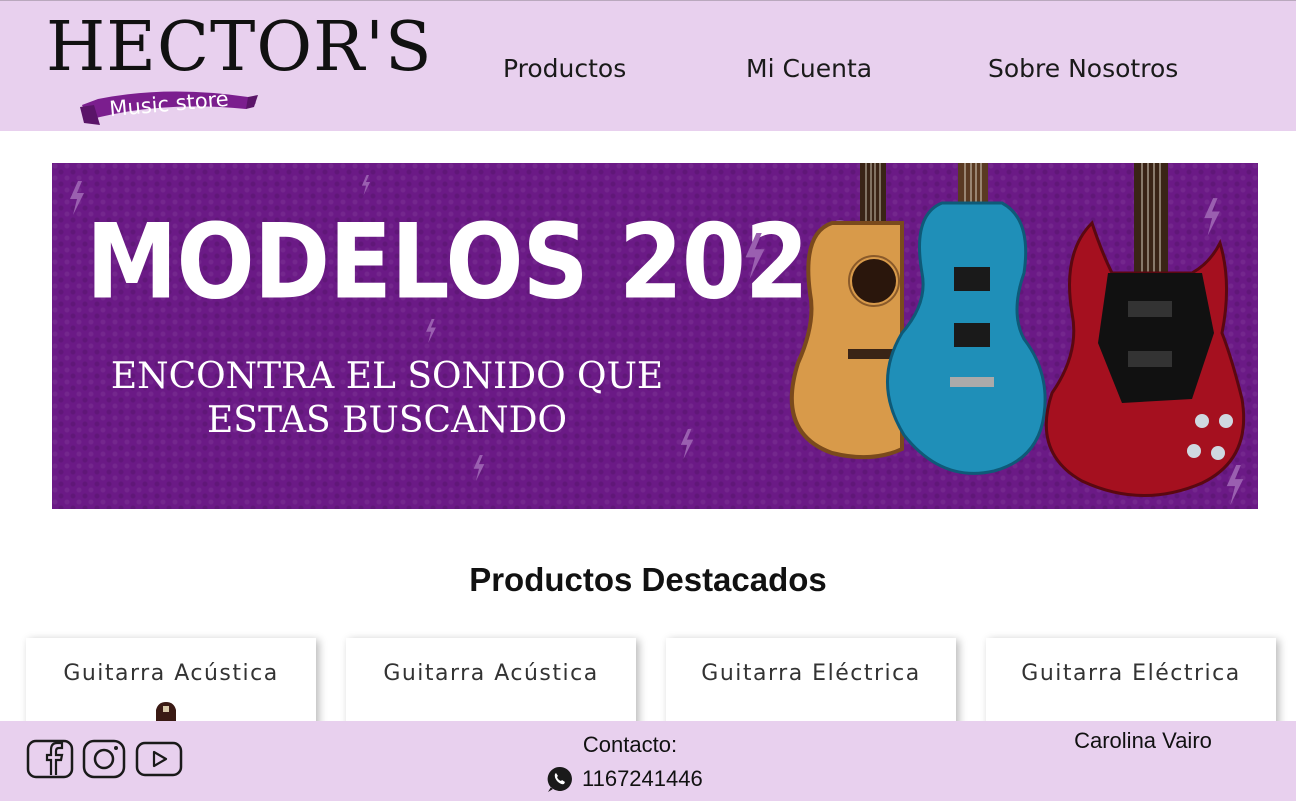 Image resolution: width=1296 pixels, height=801 pixels. Describe the element at coordinates (387, 398) in the screenshot. I see `banner-subtitle: ENCONTRA EL SONIDO QUE ESTAS BUSCANDO` at that location.